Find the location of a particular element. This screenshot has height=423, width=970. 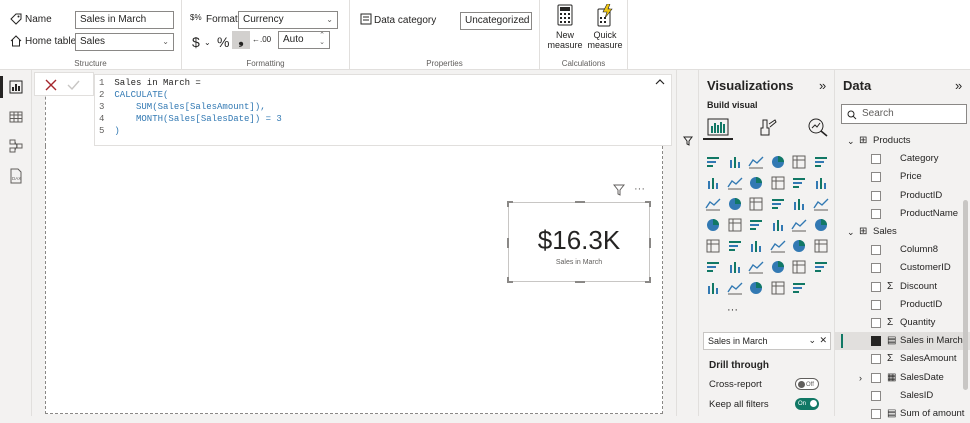

table-view-icon is located at coordinates (16, 117).